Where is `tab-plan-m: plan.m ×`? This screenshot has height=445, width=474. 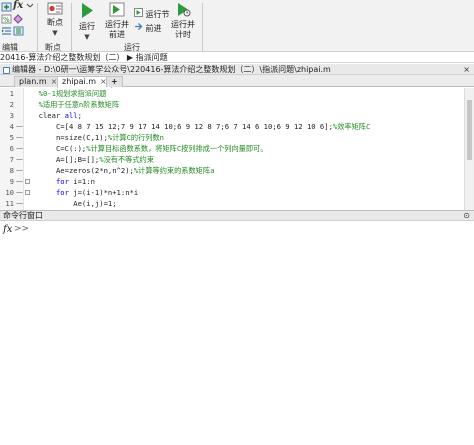
tab-plan-m: plan.m × is located at coordinates (38, 81).